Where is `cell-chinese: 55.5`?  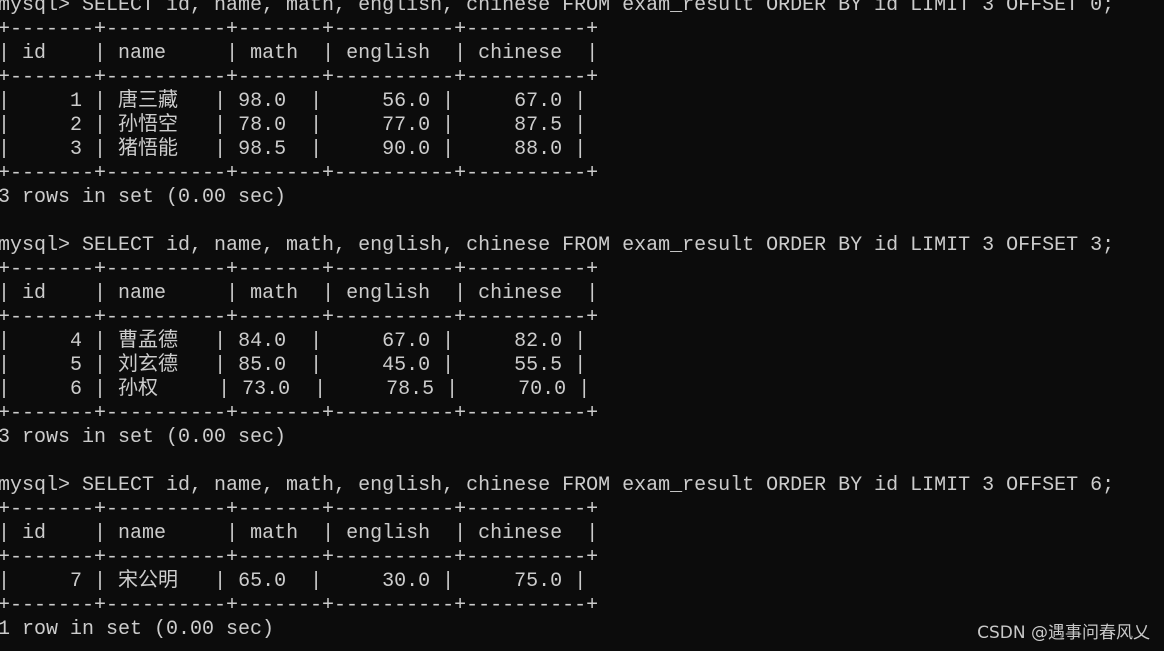
cell-chinese: 55.5 is located at coordinates (514, 365).